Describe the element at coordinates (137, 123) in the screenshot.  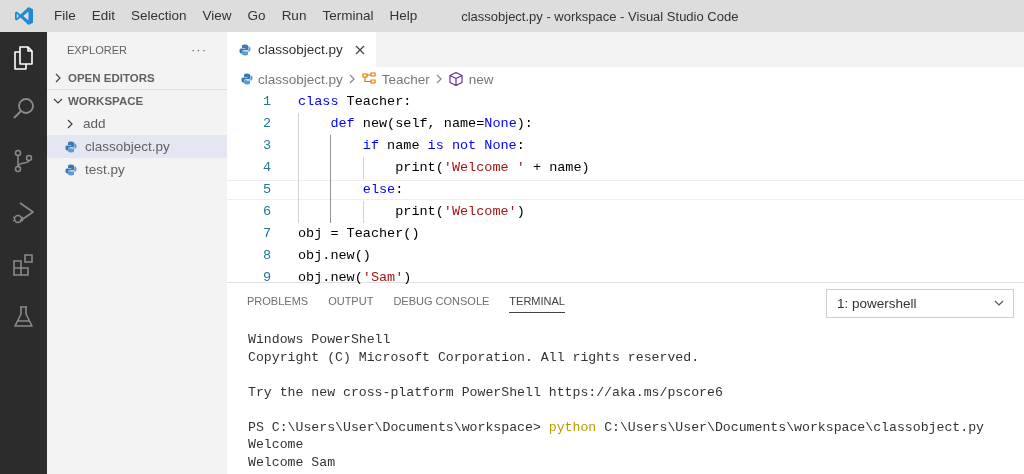
I see `folder-tree-row: add` at that location.